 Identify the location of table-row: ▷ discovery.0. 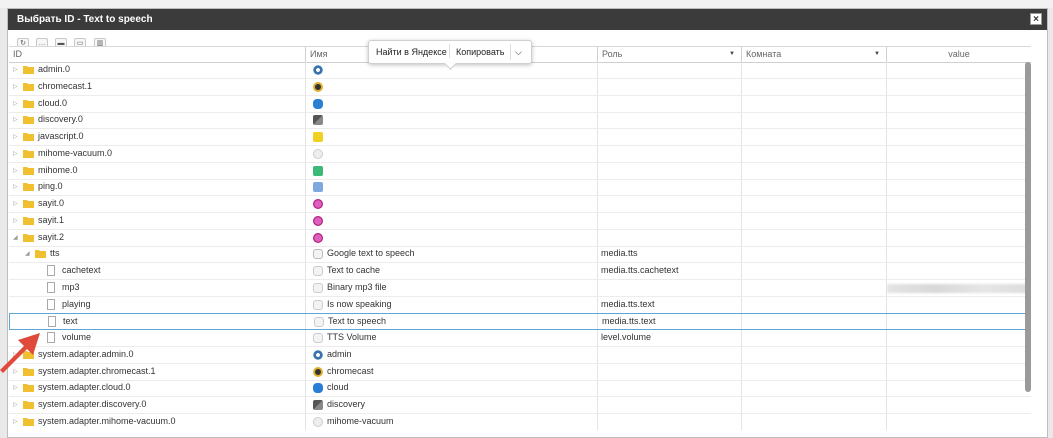
(520, 121).